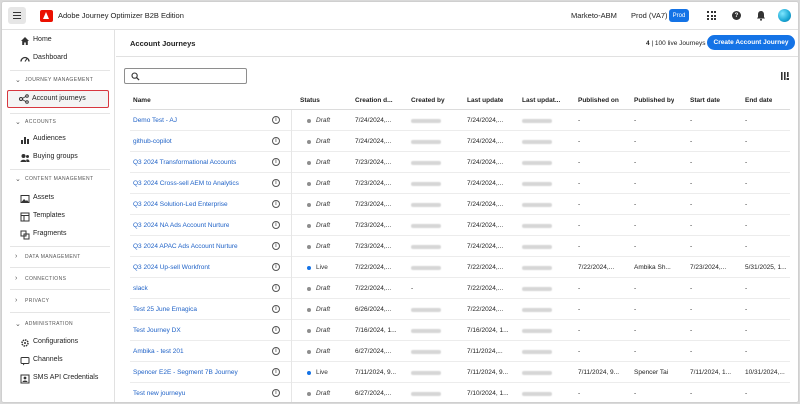 The height and width of the screenshot is (404, 800). Describe the element at coordinates (785, 76) in the screenshot. I see `column-settings-icon` at that location.